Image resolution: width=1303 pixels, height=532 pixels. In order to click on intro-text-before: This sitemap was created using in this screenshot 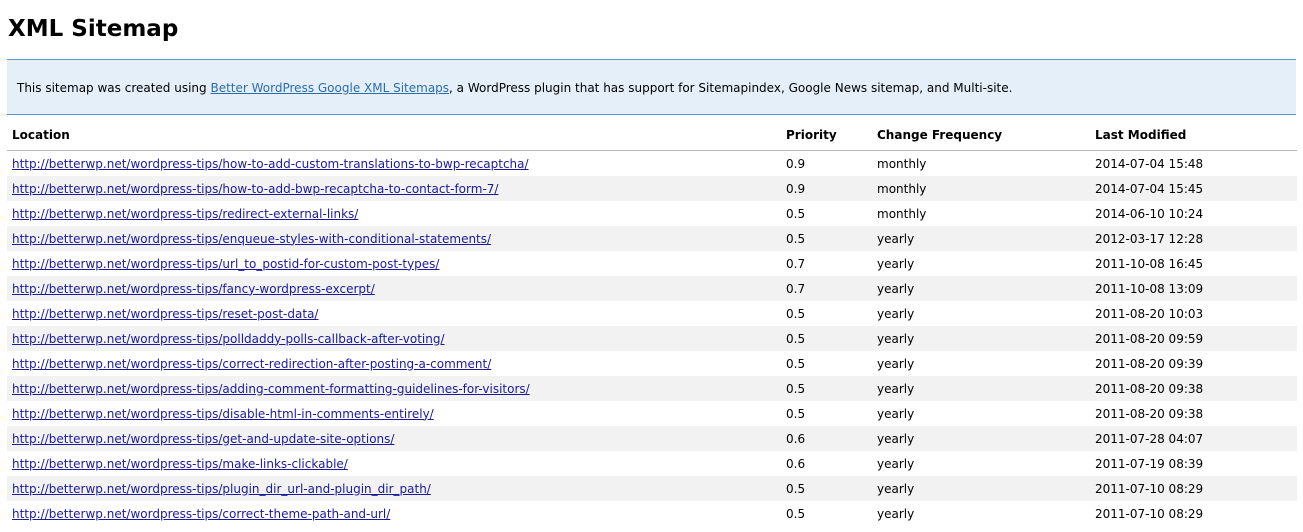, I will do `click(114, 88)`.